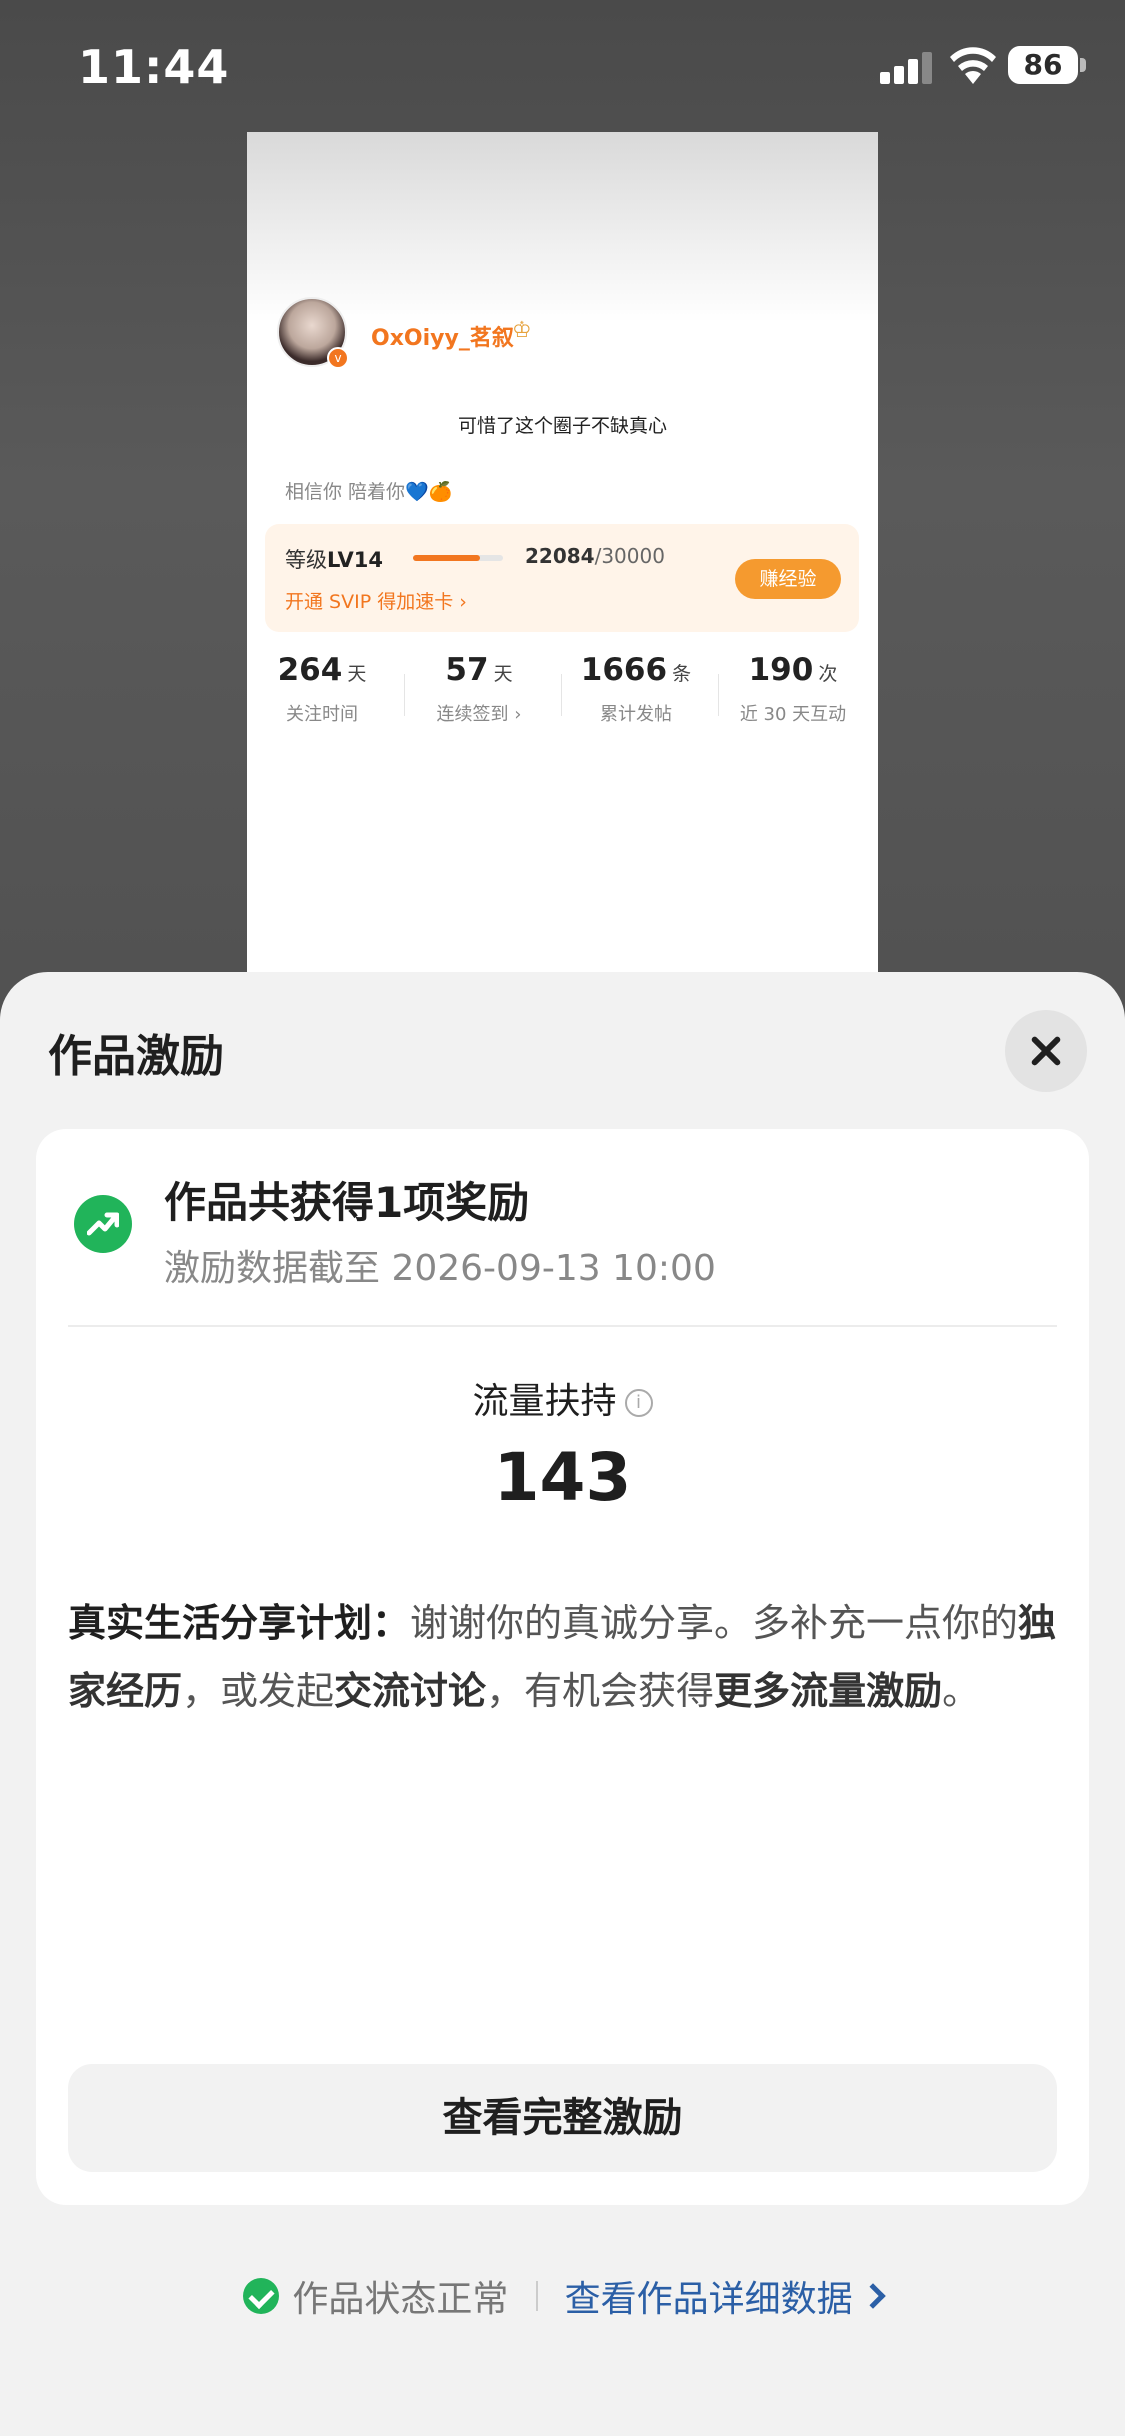  Describe the element at coordinates (347, 1202) in the screenshot. I see `card-heading: 作品共获得1项奖励` at that location.